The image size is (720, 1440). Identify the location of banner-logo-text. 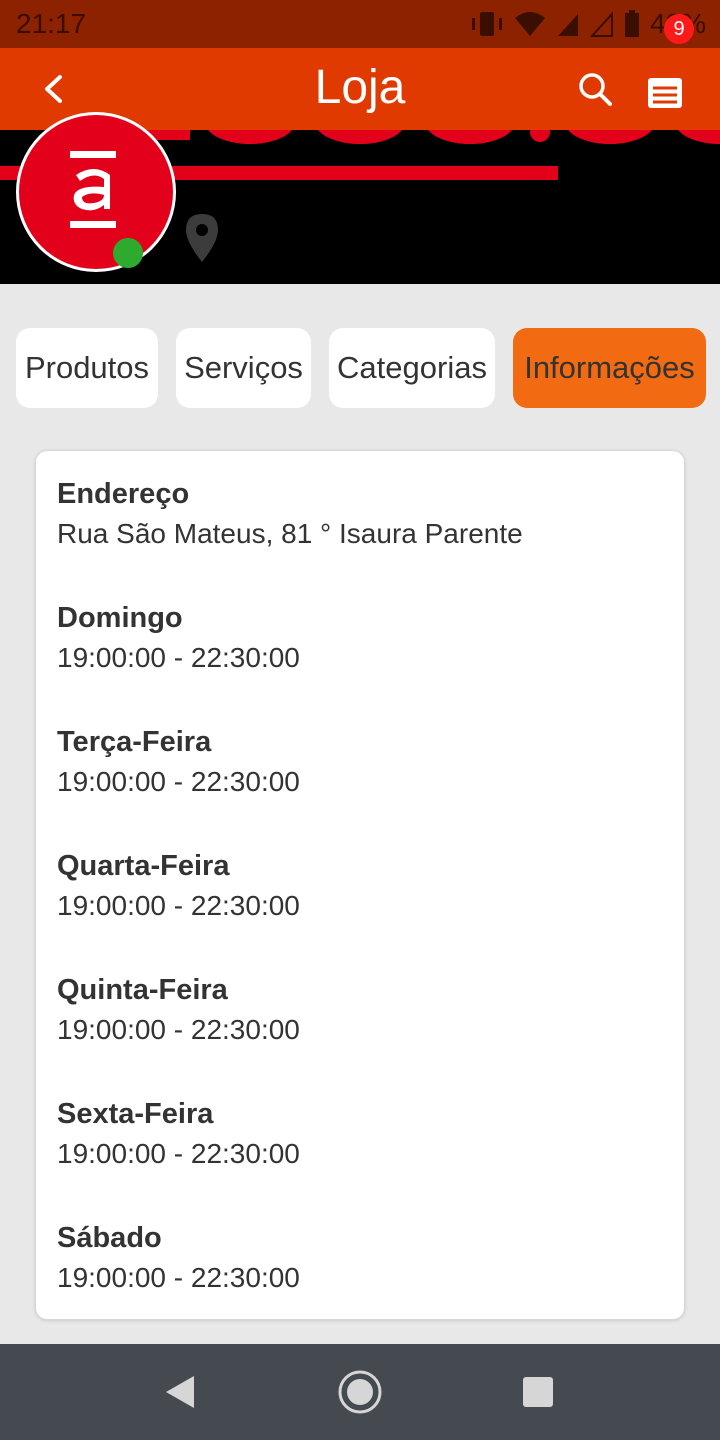
(420, 137).